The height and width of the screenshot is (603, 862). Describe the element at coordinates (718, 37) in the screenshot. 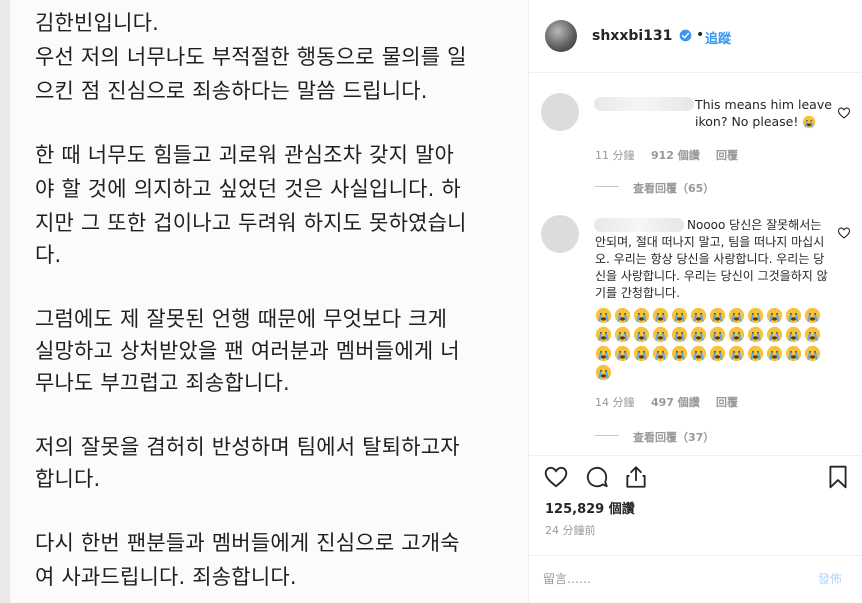

I see `follow-button: 追蹤` at that location.